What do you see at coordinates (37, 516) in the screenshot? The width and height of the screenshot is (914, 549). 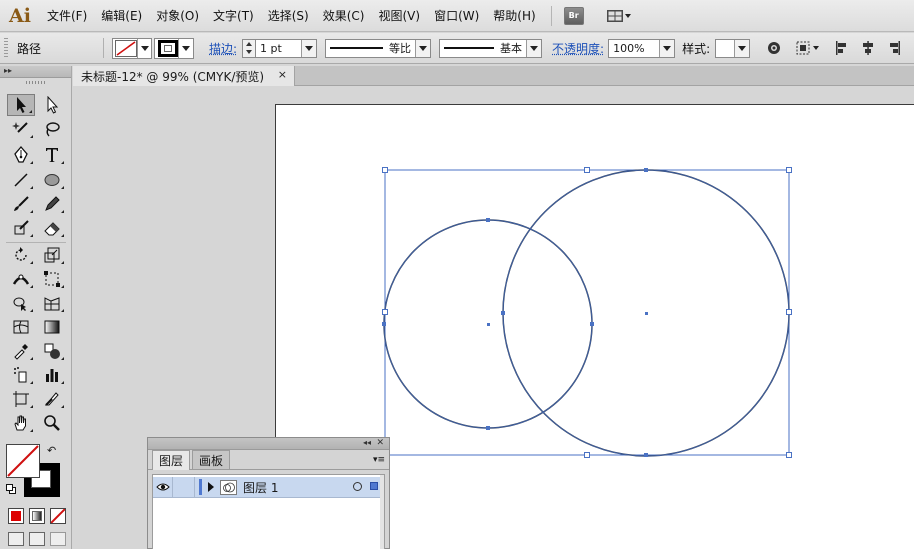 I see `gradient-mode-button` at bounding box center [37, 516].